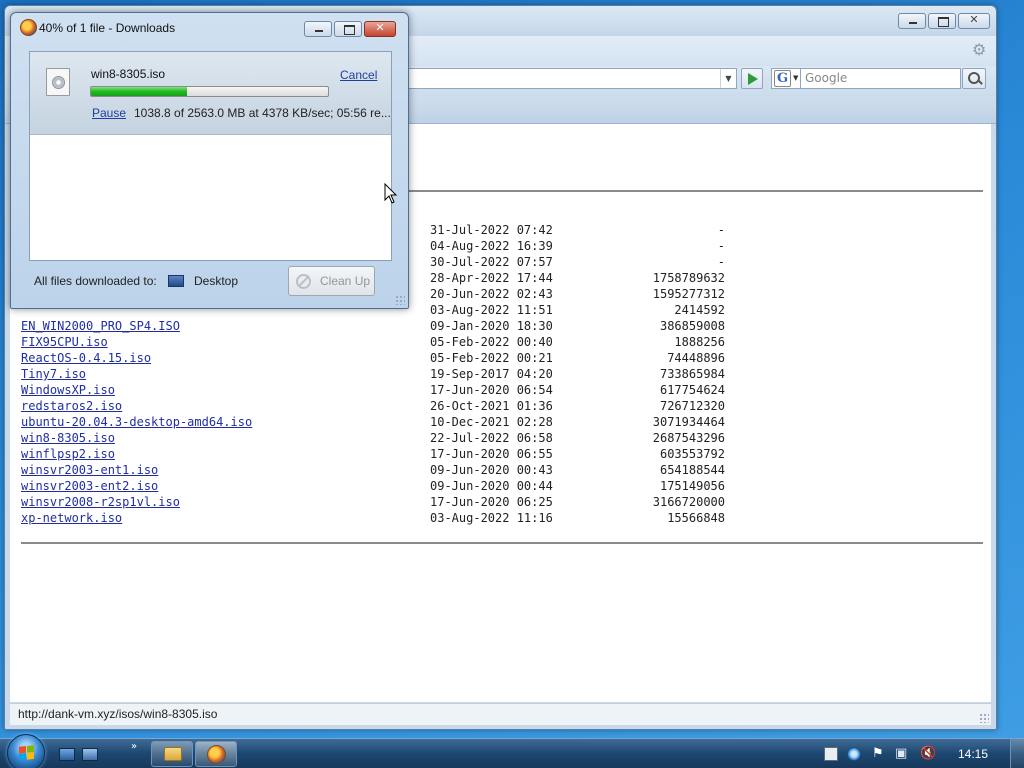 This screenshot has width=1024, height=768. Describe the element at coordinates (881, 78) in the screenshot. I see `search-input: Google` at that location.